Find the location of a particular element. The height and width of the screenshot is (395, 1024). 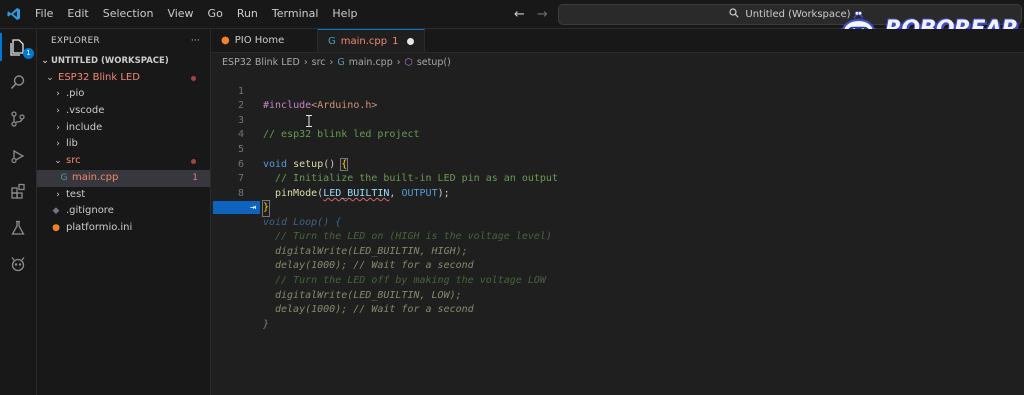

tree-item-label: test is located at coordinates (76, 194).